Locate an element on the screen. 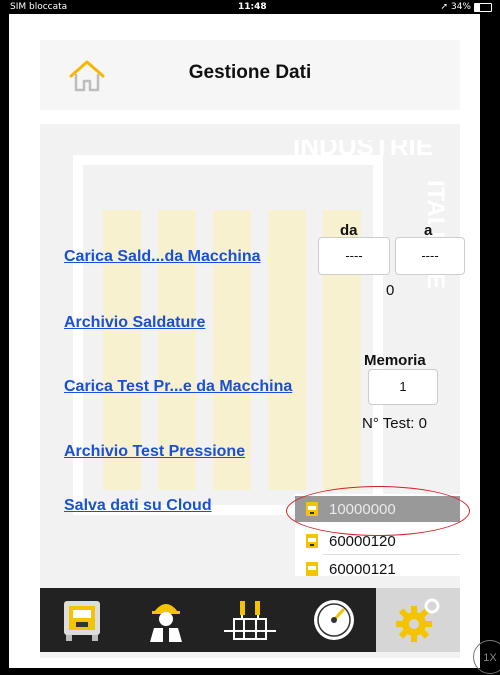 Image resolution: width=500 pixels, height=675 pixels. range-count: 0 is located at coordinates (390, 290).